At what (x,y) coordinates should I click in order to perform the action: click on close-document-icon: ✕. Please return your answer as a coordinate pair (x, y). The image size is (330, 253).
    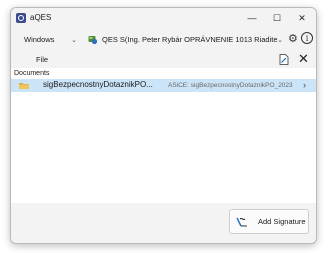
    Looking at the image, I should click on (303, 59).